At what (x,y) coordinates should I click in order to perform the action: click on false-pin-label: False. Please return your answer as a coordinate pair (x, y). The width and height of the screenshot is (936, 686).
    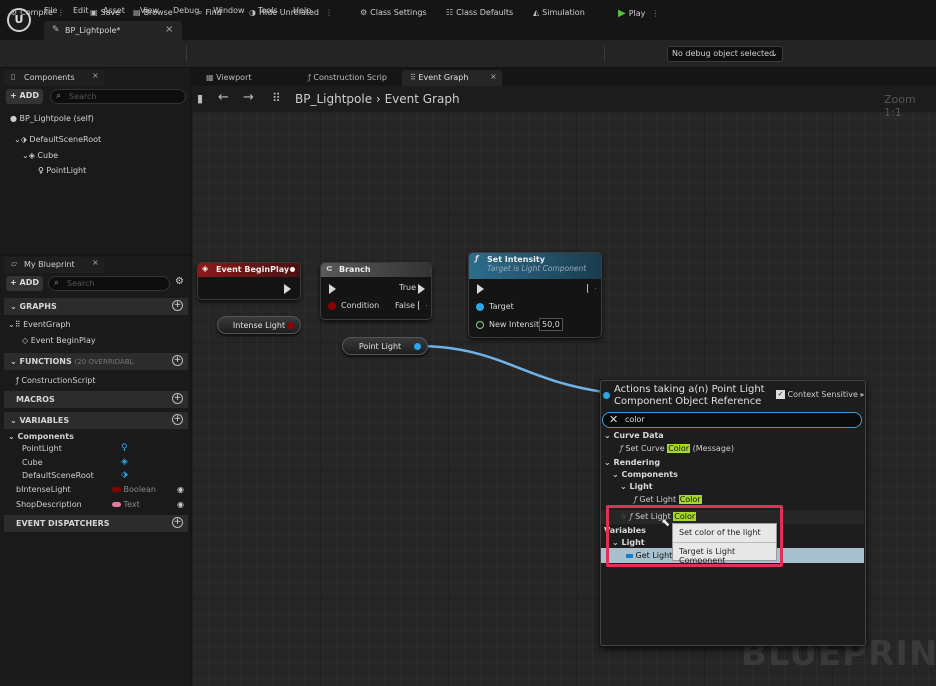
    Looking at the image, I should click on (405, 305).